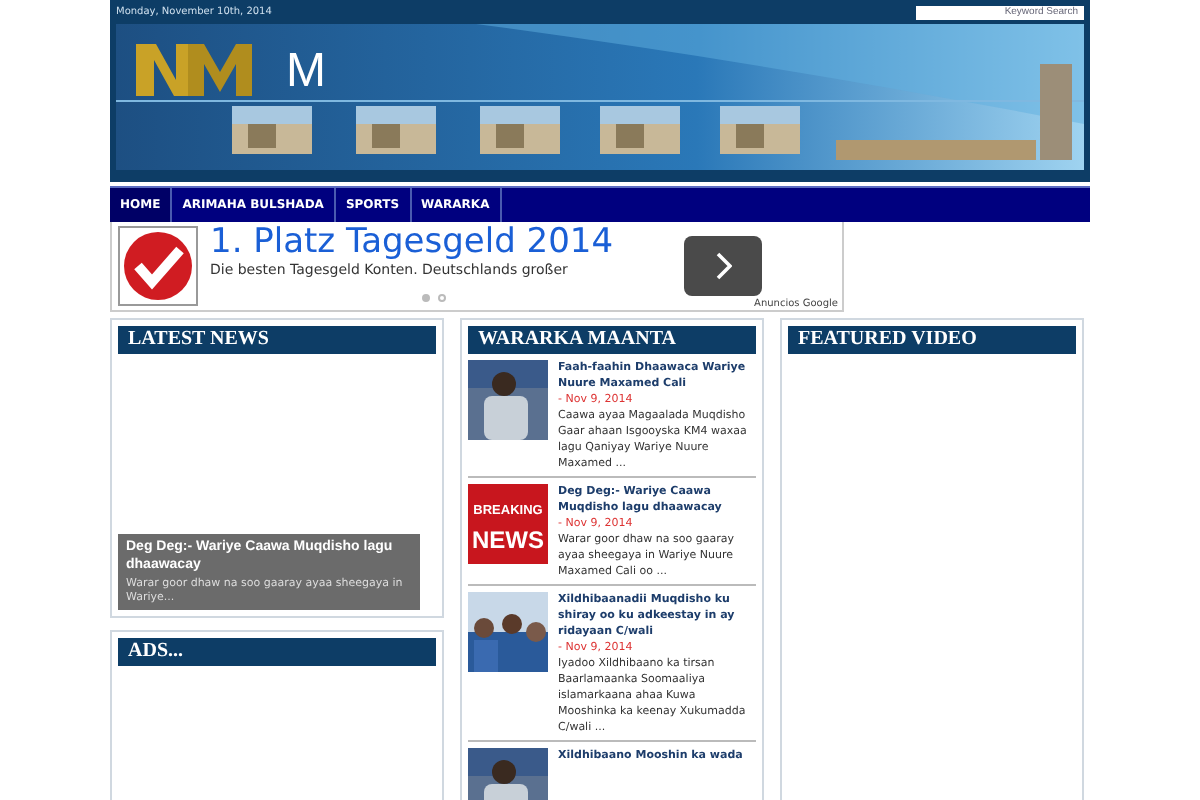 Image resolution: width=1200 pixels, height=800 pixels. I want to click on ad-headline: 1. Platz Tagesgeld 2014, so click(412, 242).